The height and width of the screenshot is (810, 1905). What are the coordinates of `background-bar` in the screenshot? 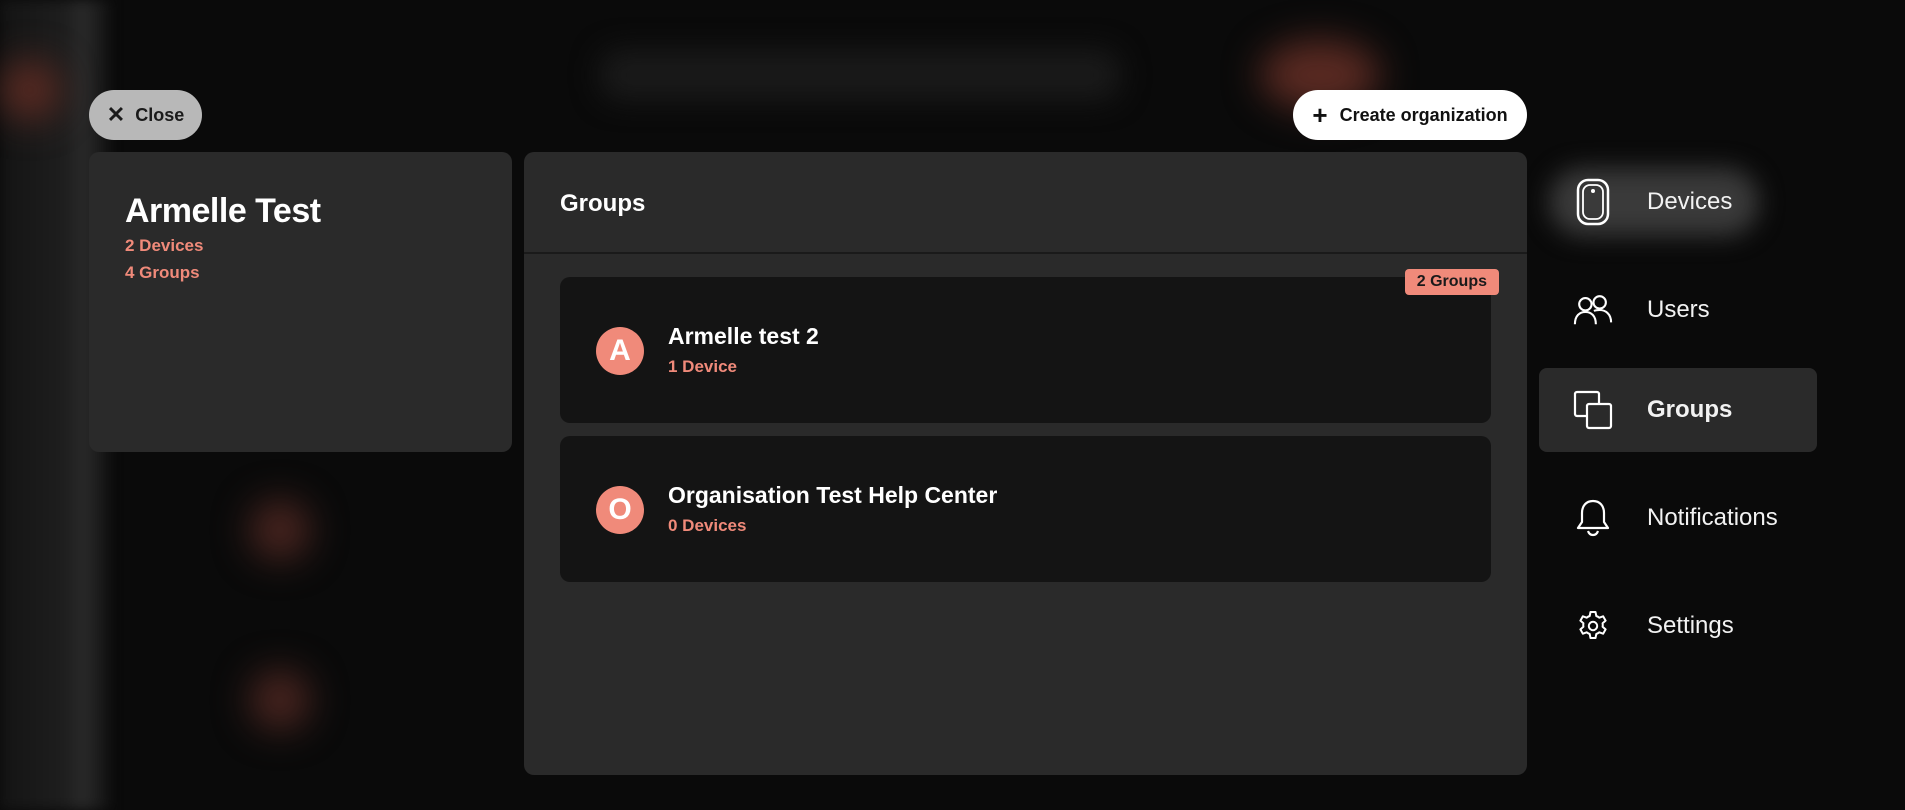 It's located at (860, 75).